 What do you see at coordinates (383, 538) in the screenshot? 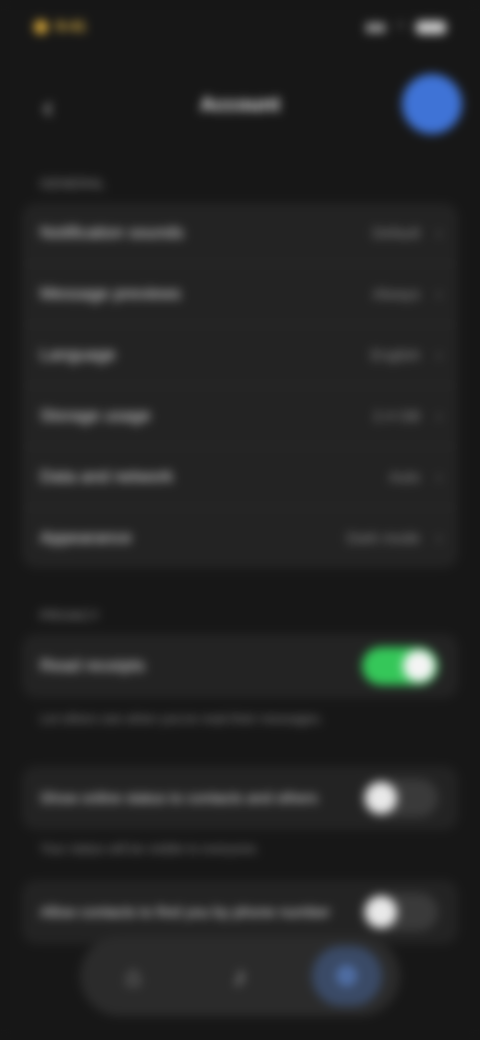
I see `row-value: Dark mode` at bounding box center [383, 538].